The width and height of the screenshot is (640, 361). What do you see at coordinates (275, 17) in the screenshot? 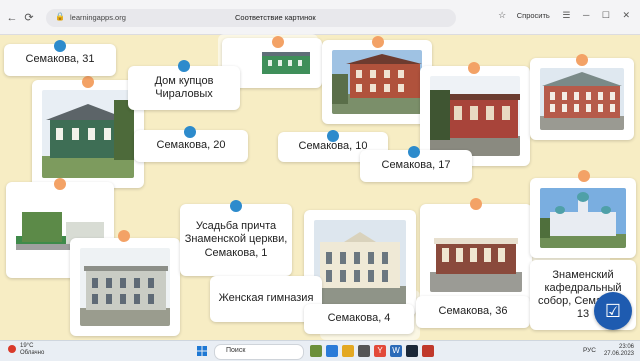
I see `page-title: Соответствие картинок` at bounding box center [275, 17].